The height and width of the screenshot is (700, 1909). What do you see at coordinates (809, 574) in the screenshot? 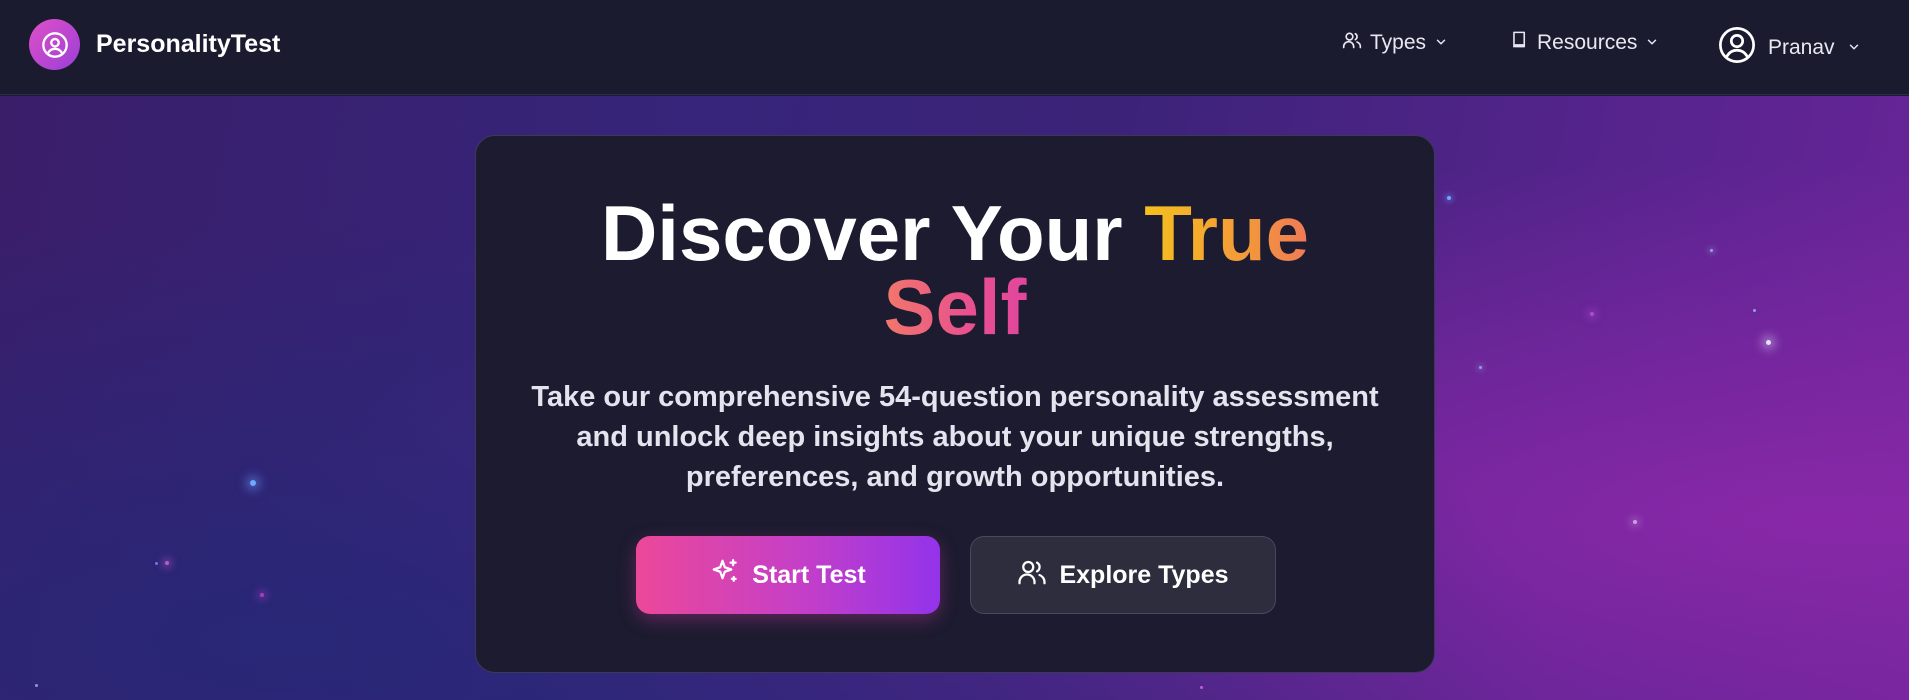
I see `start-test-label: Start Test` at bounding box center [809, 574].